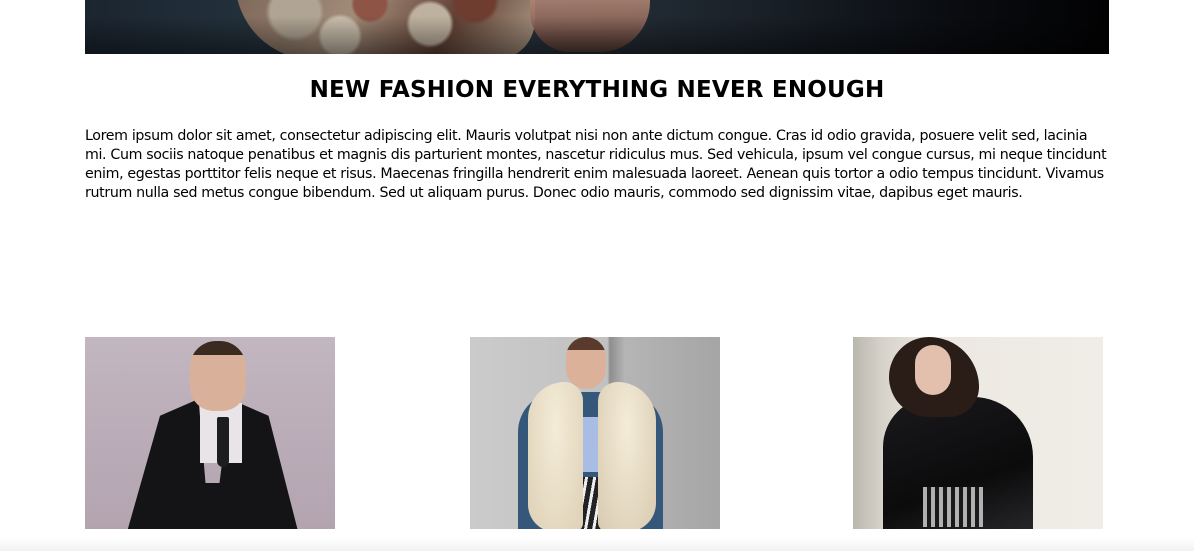 The height and width of the screenshot is (551, 1194). Describe the element at coordinates (953, 507) in the screenshot. I see `striped-top` at that location.